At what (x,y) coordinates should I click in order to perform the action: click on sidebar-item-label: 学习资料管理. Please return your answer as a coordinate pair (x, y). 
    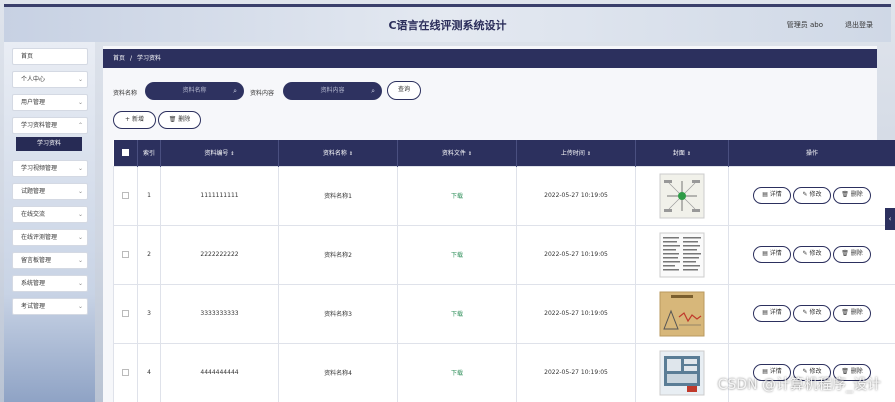
    Looking at the image, I should click on (39, 125).